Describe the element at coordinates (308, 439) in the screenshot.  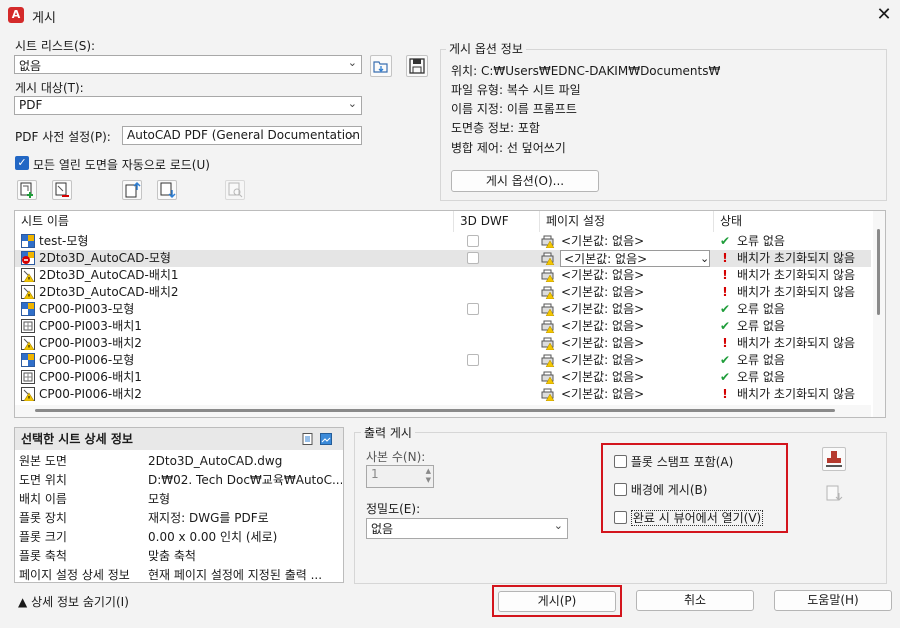
I see `details-doc-icon` at that location.